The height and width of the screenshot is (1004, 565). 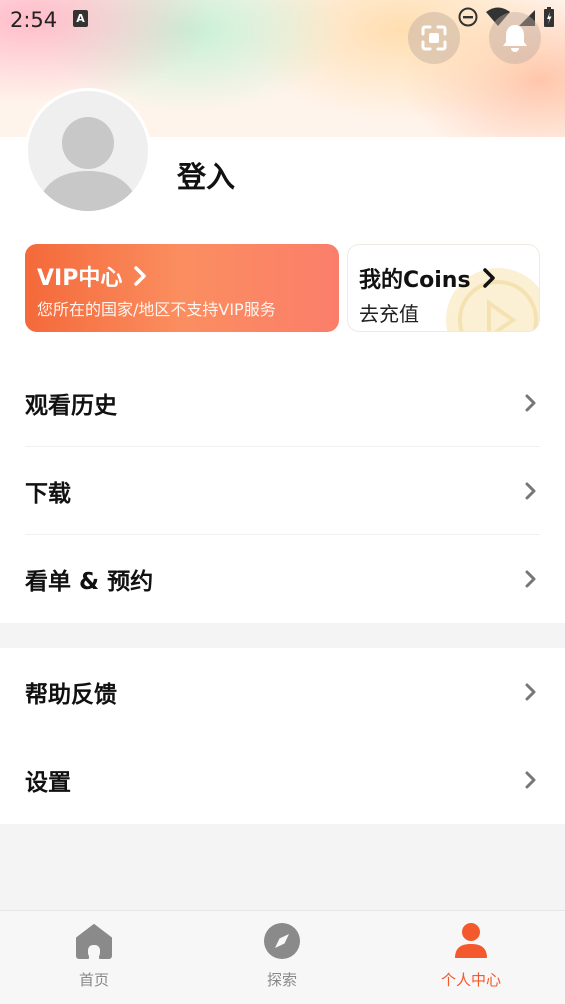 What do you see at coordinates (34, 20) in the screenshot?
I see `status-time: 2:54` at bounding box center [34, 20].